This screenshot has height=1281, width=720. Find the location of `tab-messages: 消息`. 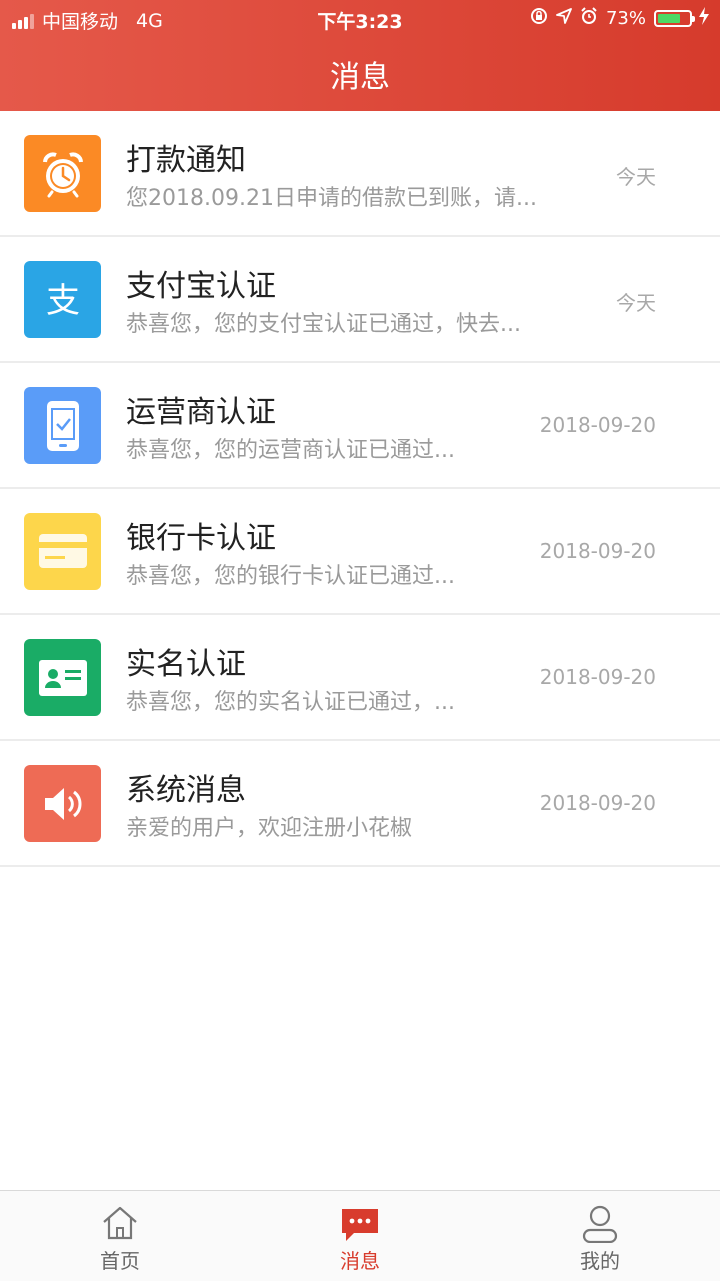

tab-messages: 消息 is located at coordinates (360, 1236).